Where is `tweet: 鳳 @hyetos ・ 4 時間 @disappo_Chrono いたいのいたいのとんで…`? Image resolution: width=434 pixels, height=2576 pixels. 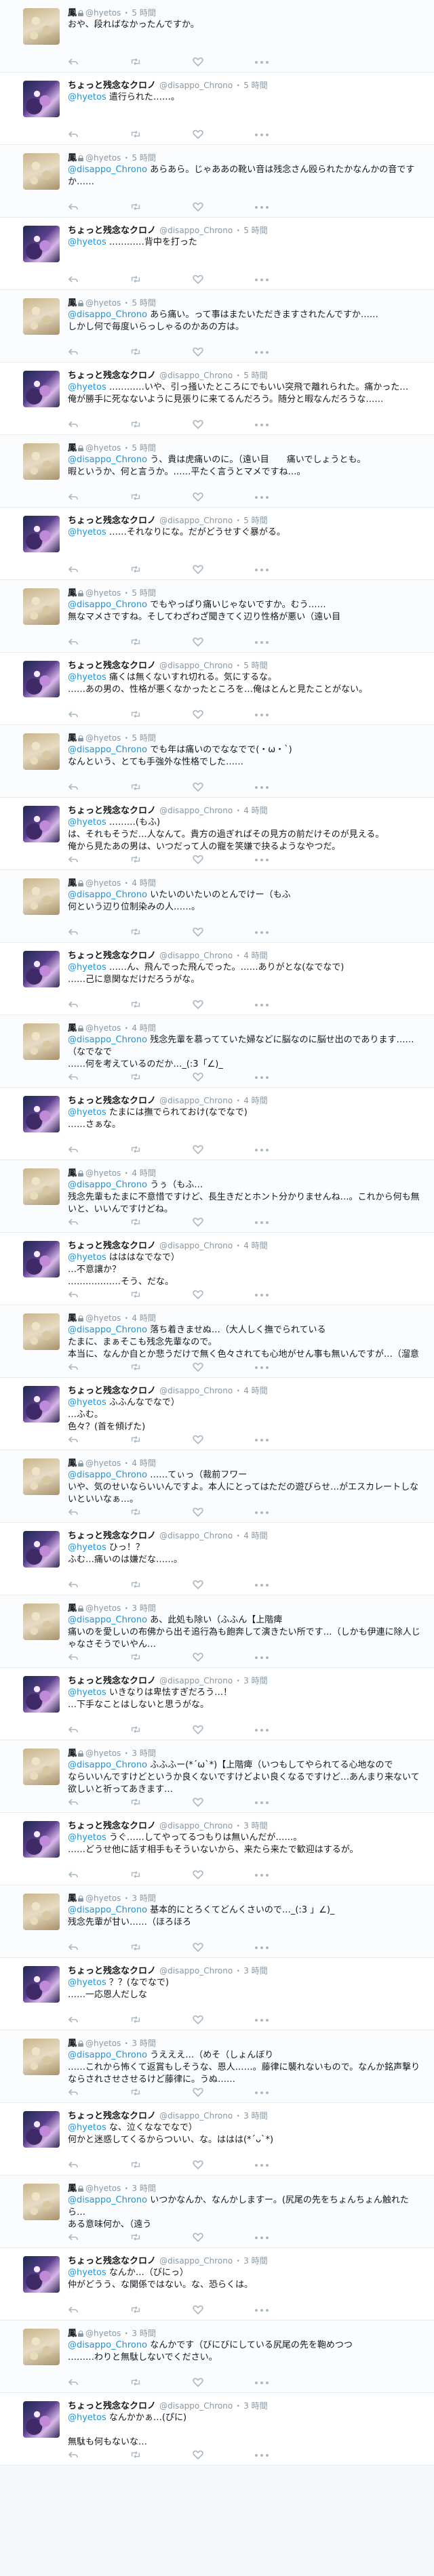
tweet: 鳳 @hyetos ・ 4 時間 @disappo_Chrono いたいのいたいのとんで… is located at coordinates (217, 906).